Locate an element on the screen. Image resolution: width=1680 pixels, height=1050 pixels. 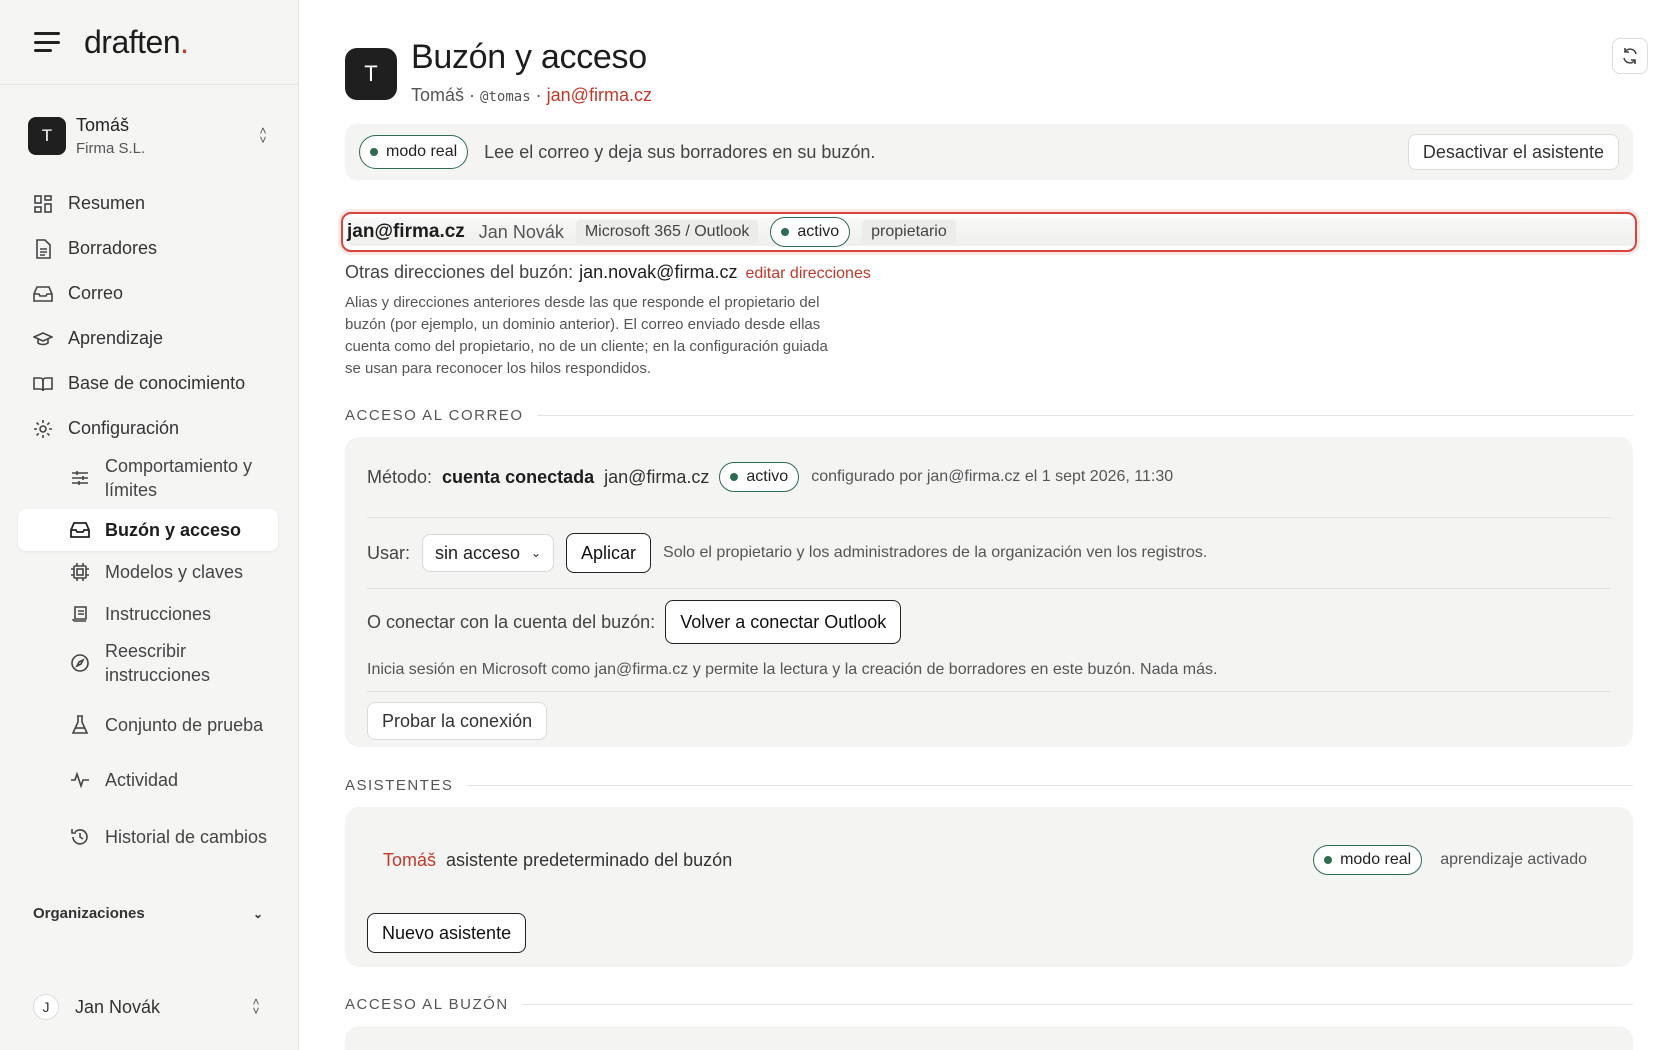
nav-item-resumen: Resumen is located at coordinates (149, 203).